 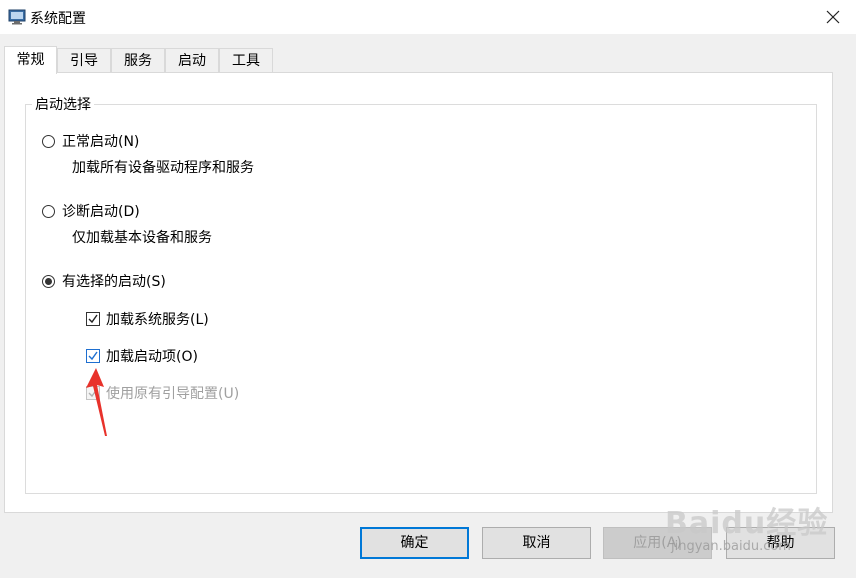 I want to click on checkbox-label: 使用原有引导配置(U), so click(x=173, y=394).